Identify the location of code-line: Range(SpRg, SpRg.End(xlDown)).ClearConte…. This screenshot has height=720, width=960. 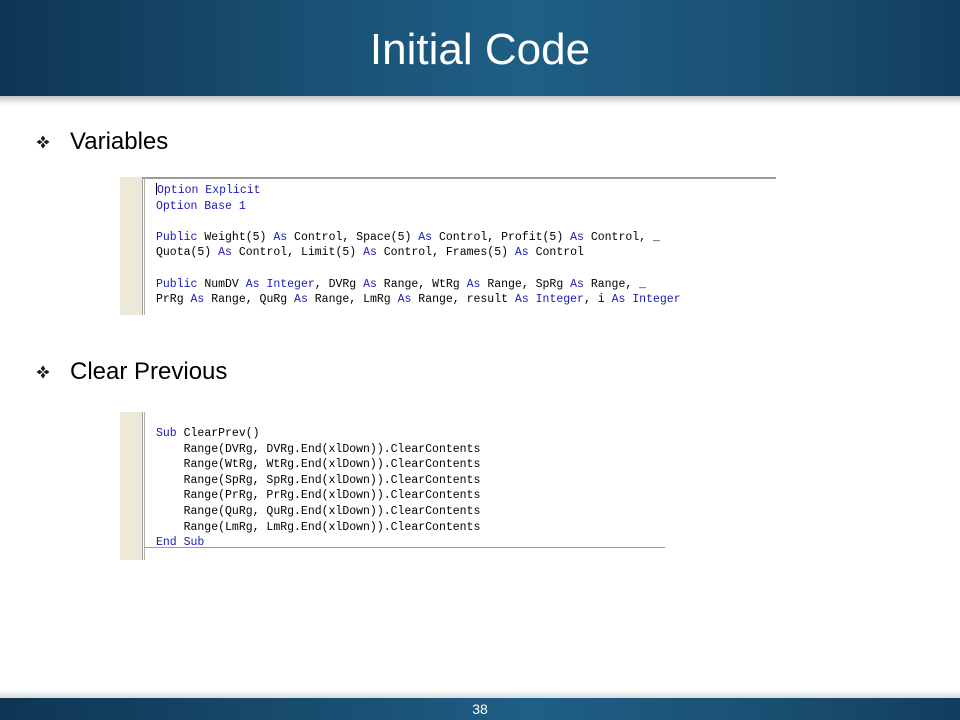
(318, 481).